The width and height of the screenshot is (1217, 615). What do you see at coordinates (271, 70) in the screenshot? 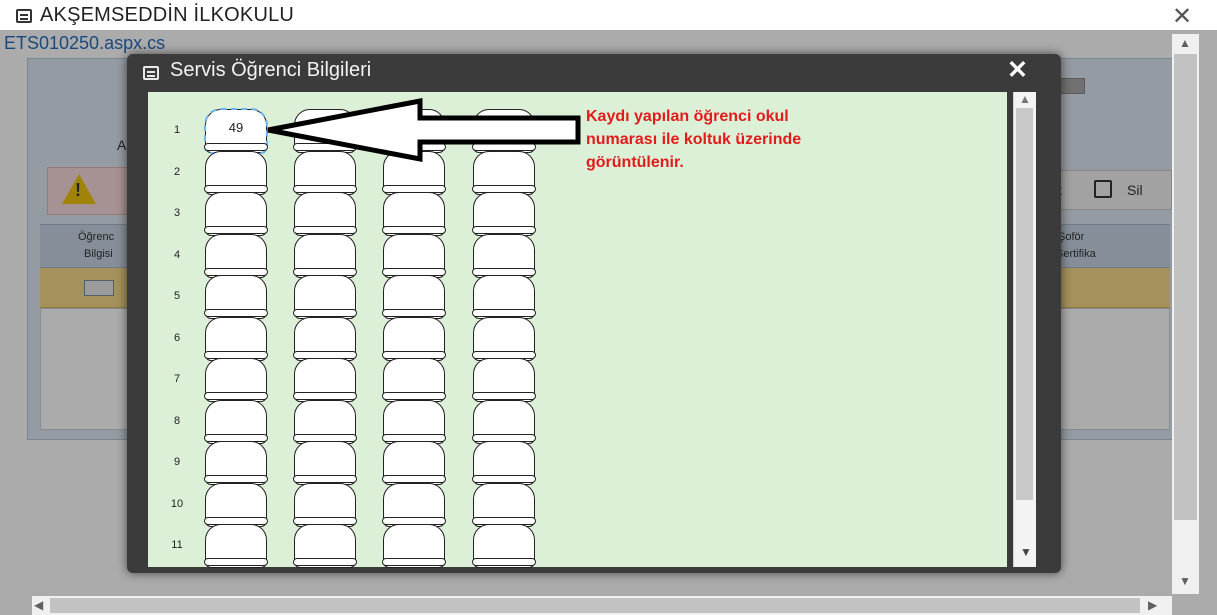
I see `modal-title: Servis Öğrenci Bilgileri` at bounding box center [271, 70].